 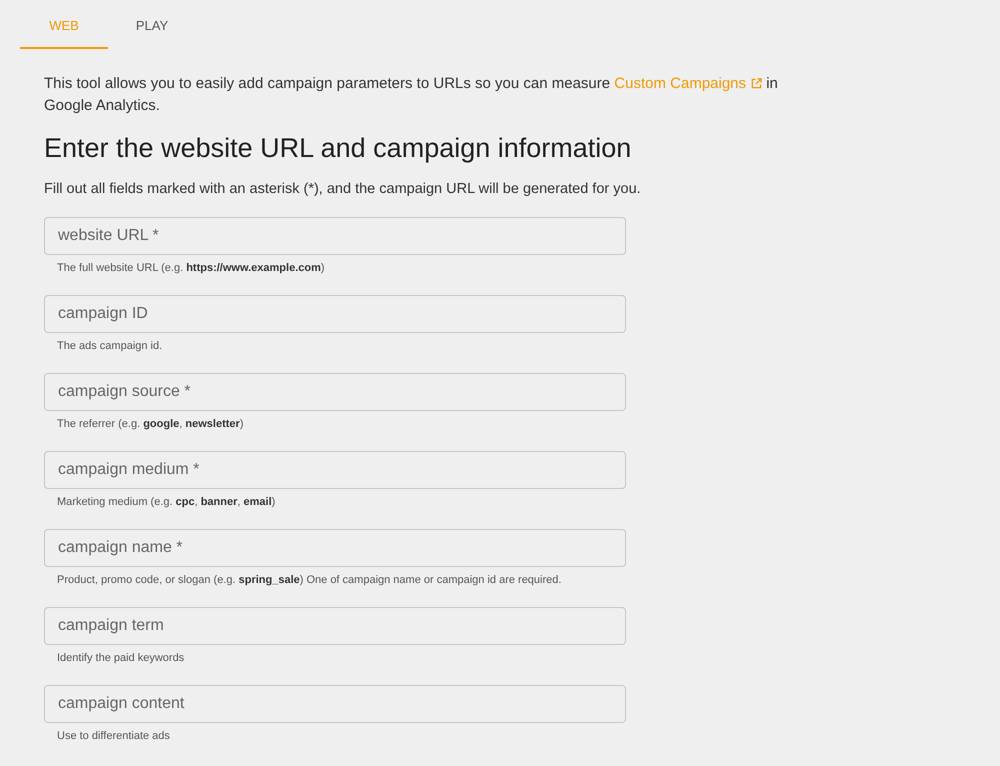 What do you see at coordinates (411, 95) in the screenshot?
I see `intro-paragraph: This tool allows you to easily add campaign parameters to URLs so you can measure Custom Campaigns in Google Analytics.` at bounding box center [411, 95].